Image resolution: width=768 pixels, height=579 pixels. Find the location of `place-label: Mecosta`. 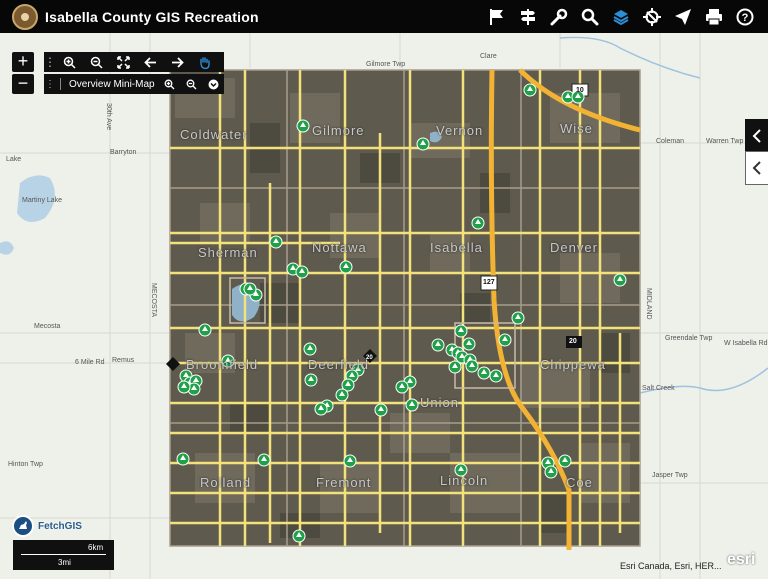

place-label: Mecosta is located at coordinates (47, 326).